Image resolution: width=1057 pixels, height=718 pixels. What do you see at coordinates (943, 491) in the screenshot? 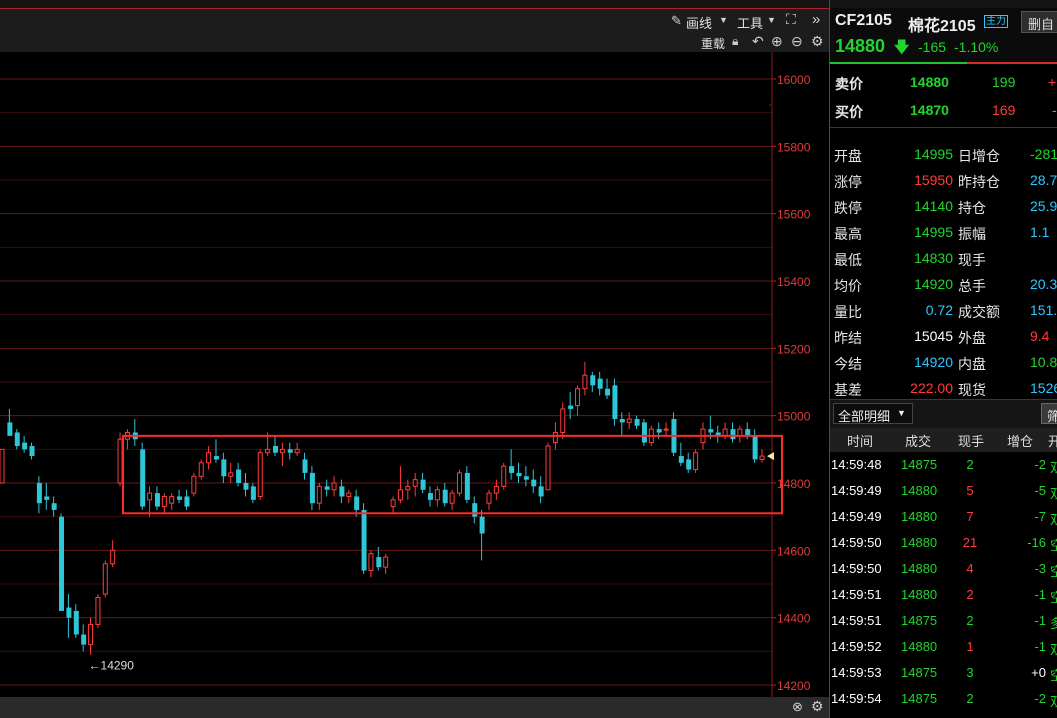
I see `tick-row: 14:59:49 14880 5 -5 双` at bounding box center [943, 491].